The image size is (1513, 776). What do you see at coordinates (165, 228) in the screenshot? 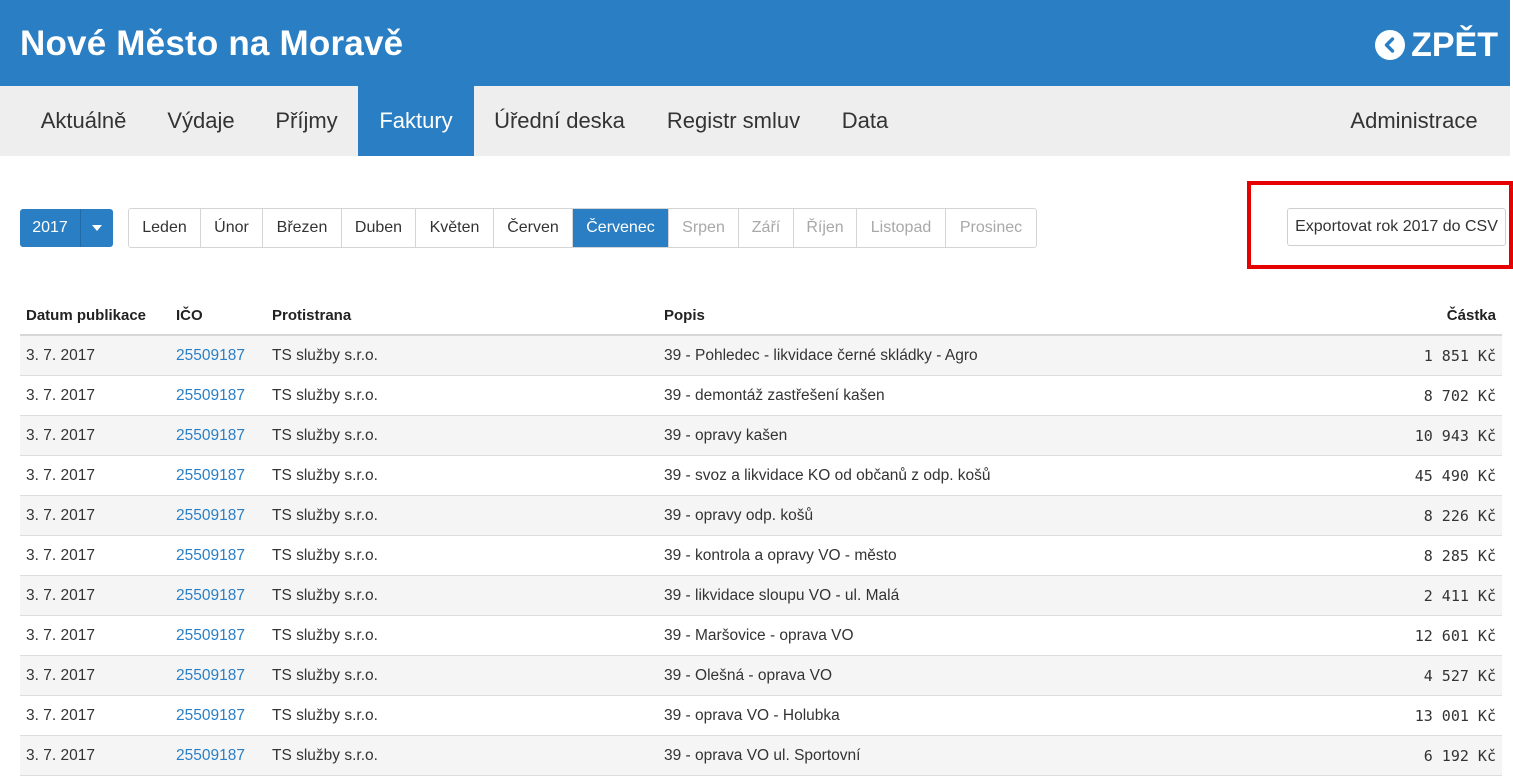
I see `month-leden: Leden` at bounding box center [165, 228].